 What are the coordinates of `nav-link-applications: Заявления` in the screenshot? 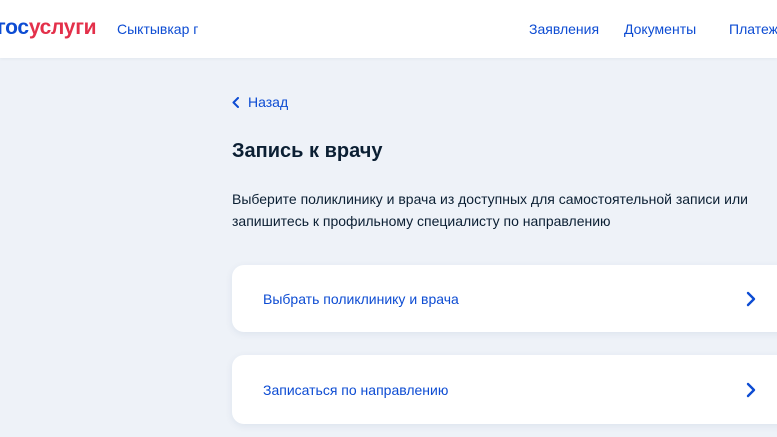 It's located at (564, 29).